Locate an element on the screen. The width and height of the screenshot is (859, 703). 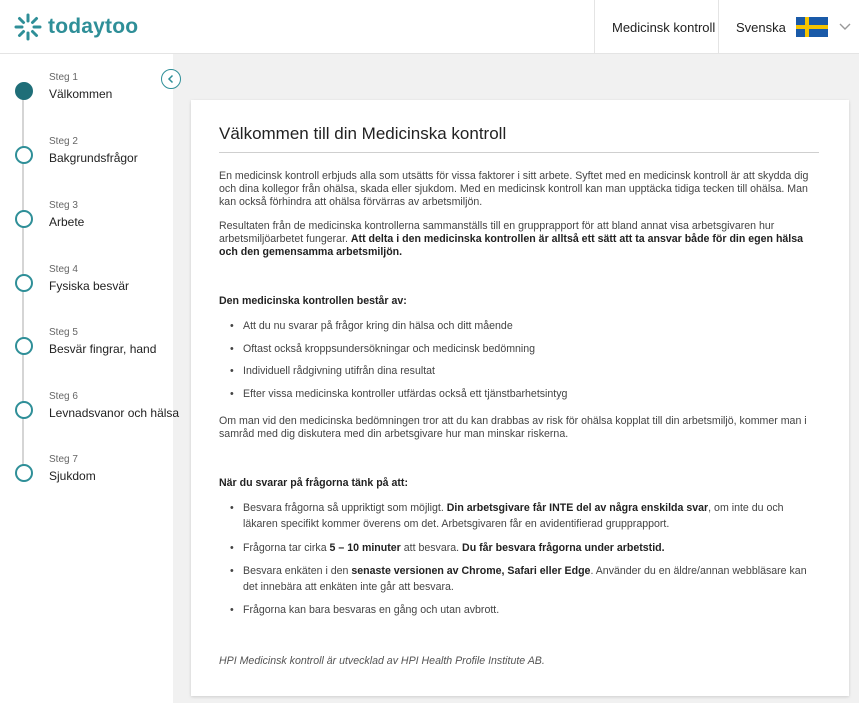
step-number: Steg 4 is located at coordinates (63, 269).